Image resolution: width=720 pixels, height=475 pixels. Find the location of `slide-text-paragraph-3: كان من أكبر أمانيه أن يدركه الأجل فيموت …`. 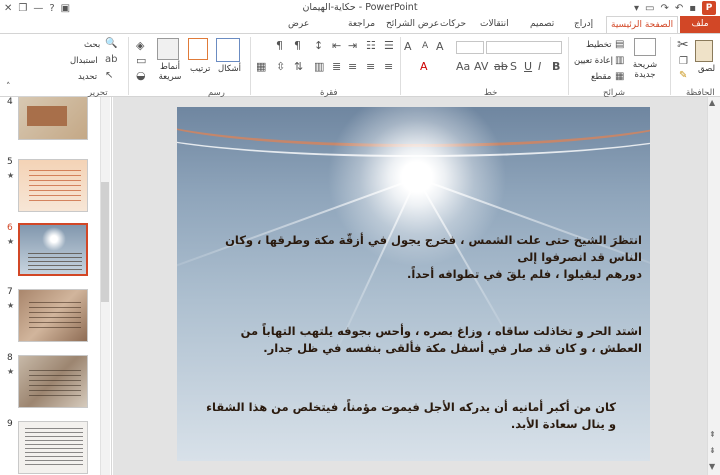

slide-text-paragraph-3: كان من أكبر أمانيه أن يدركه الأجل فيموت … is located at coordinates (406, 416).